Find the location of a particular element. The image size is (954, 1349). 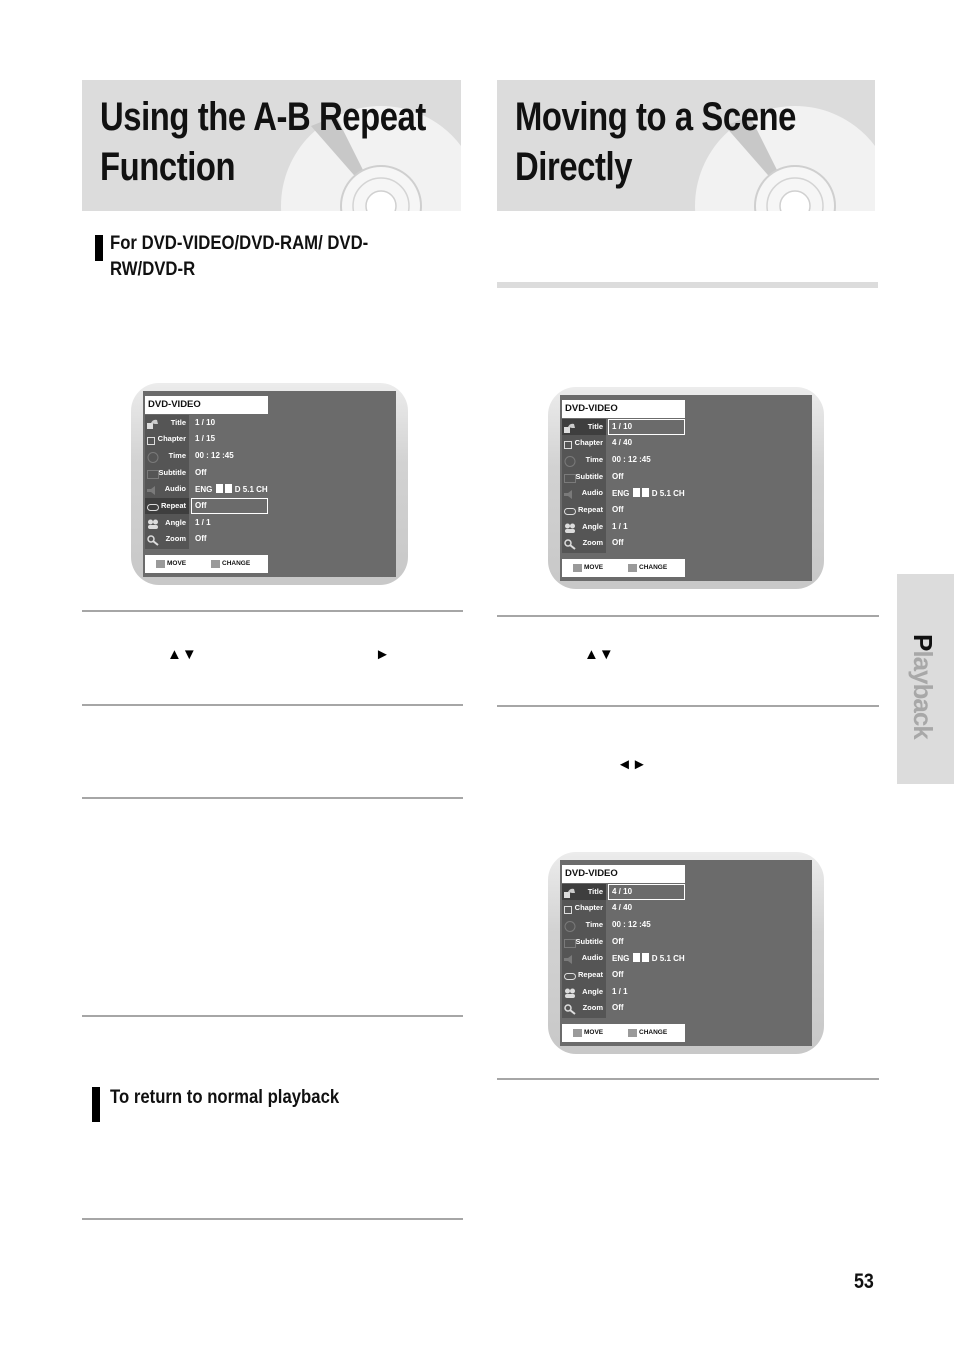

osd-value: 1 / 15 is located at coordinates (205, 438).